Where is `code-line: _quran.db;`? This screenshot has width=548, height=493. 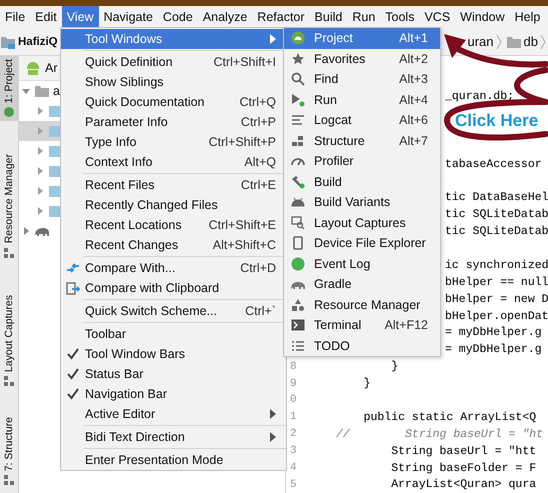
code-line: _quran.db; is located at coordinates (479, 96).